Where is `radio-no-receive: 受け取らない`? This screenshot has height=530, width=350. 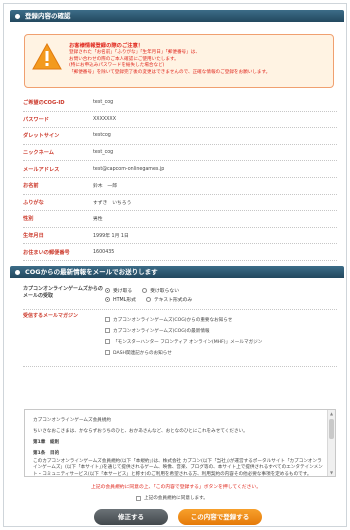 radio-no-receive: 受け取らない is located at coordinates (160, 290).